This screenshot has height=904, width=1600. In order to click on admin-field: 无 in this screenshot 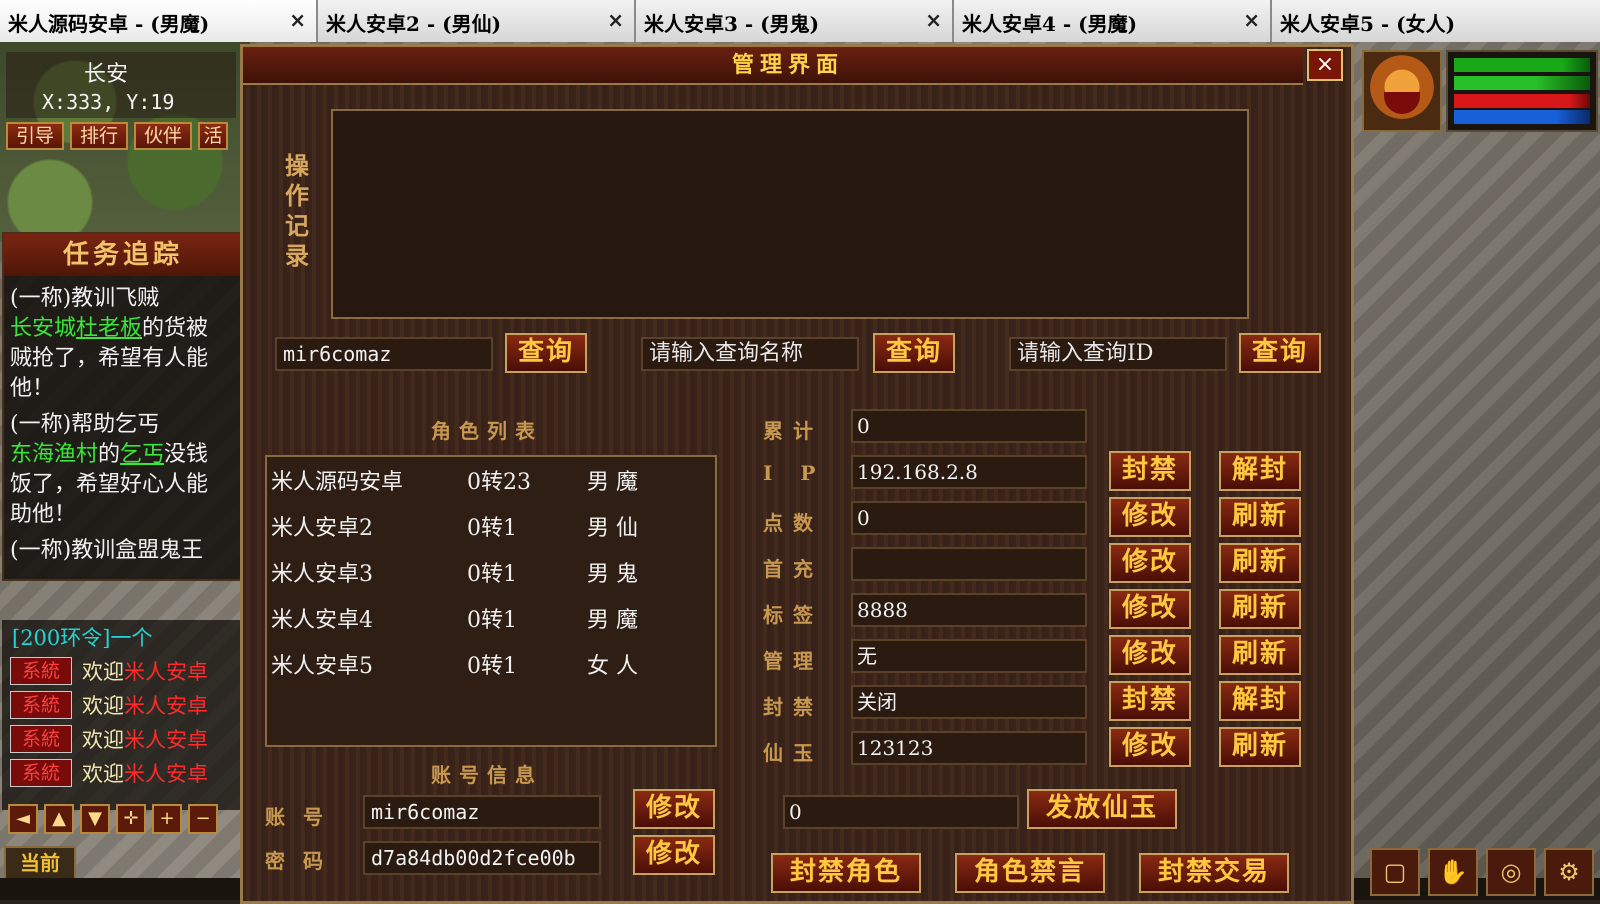, I will do `click(969, 656)`.